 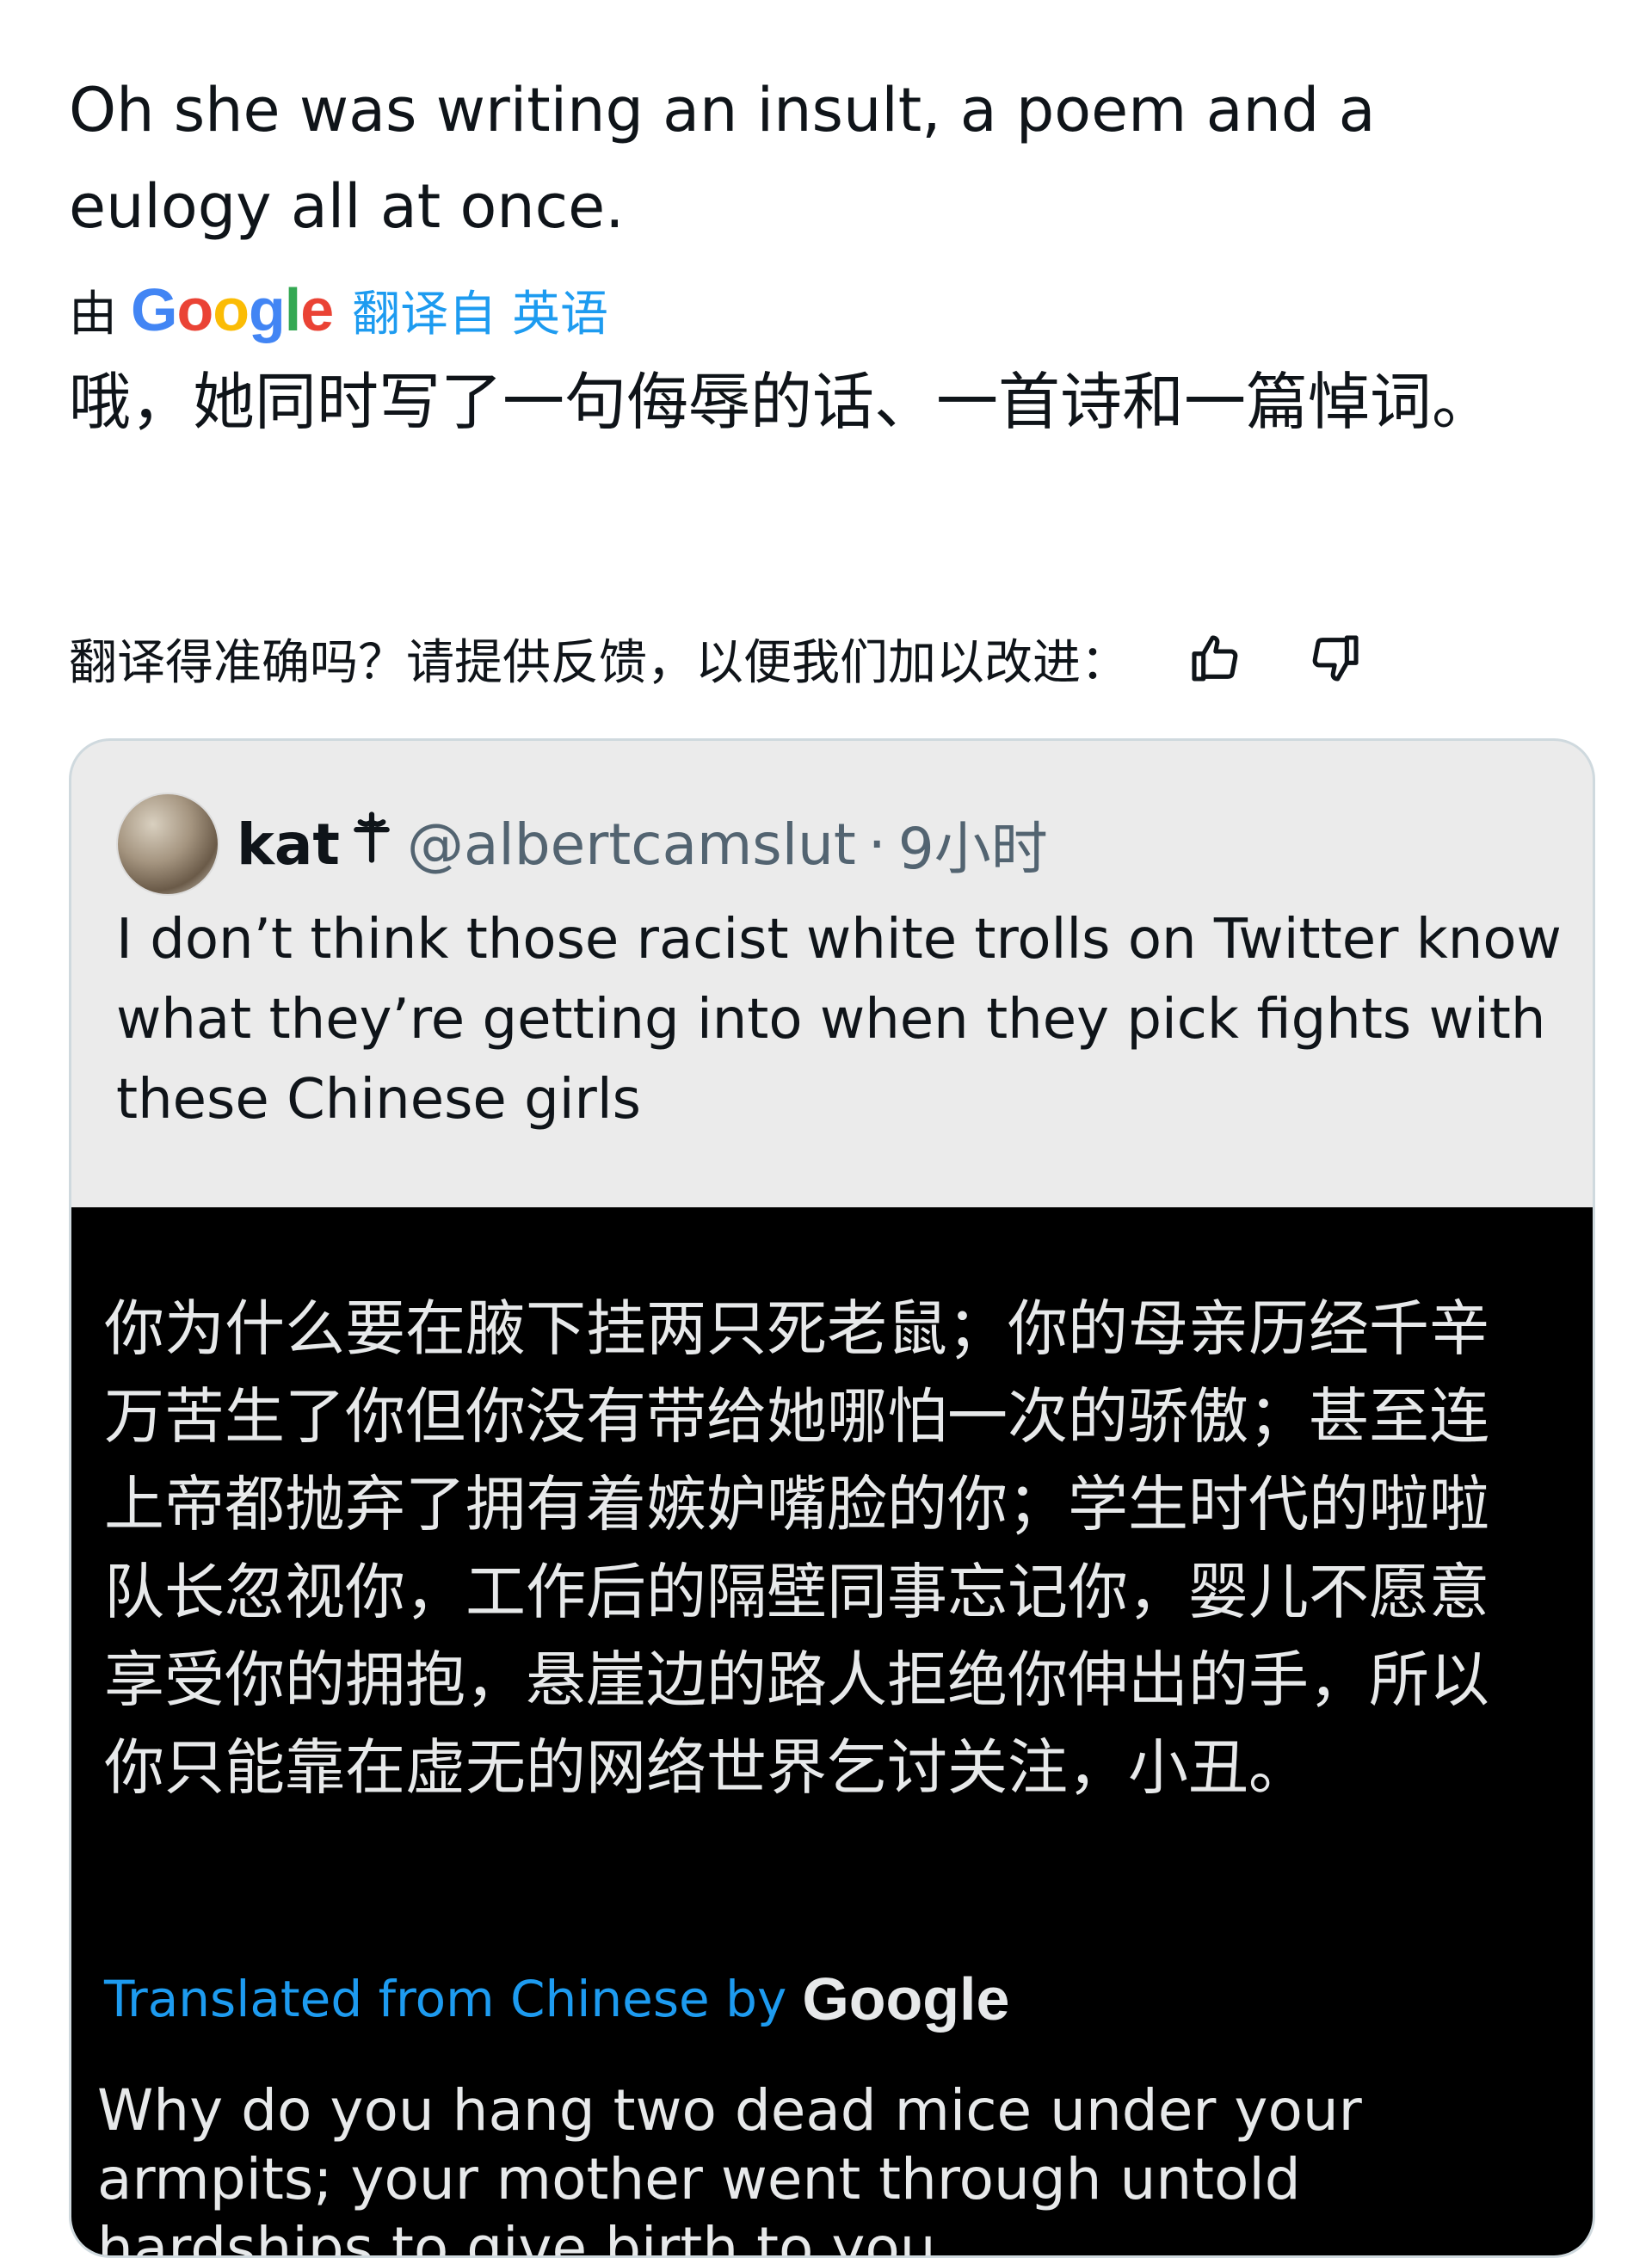 I want to click on quoted-tweet-header: kat @albertcamslut · 9小时, so click(x=582, y=844).